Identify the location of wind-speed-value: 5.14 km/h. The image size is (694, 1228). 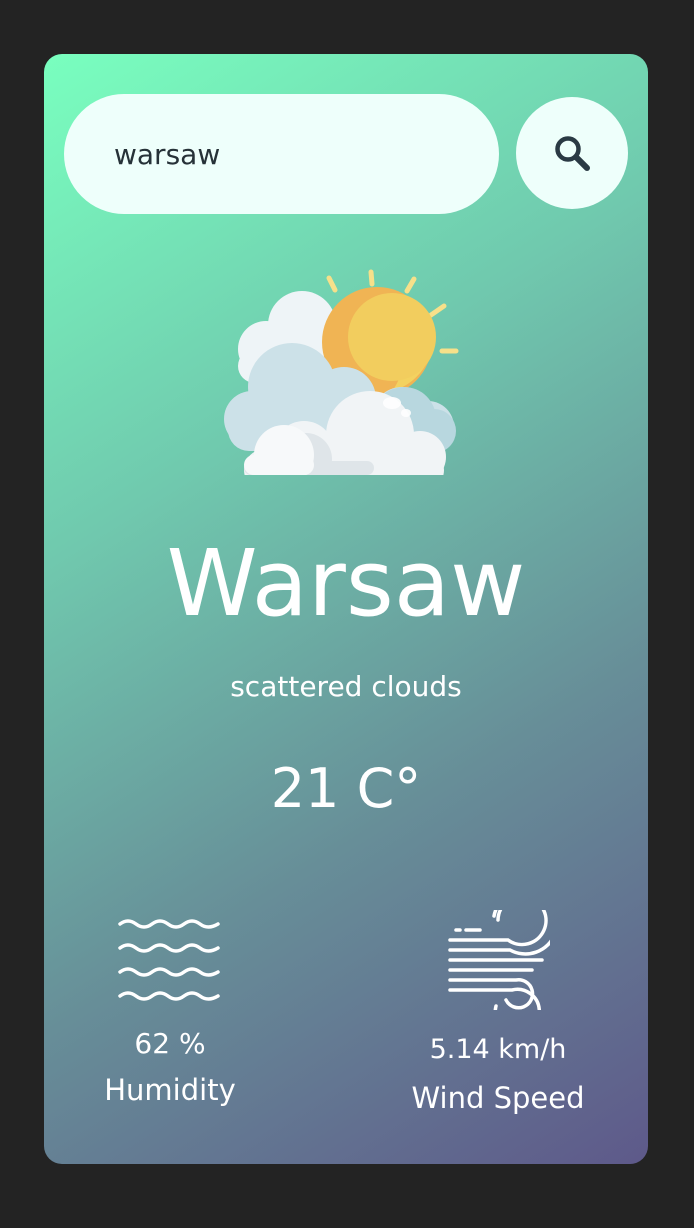
(498, 1049).